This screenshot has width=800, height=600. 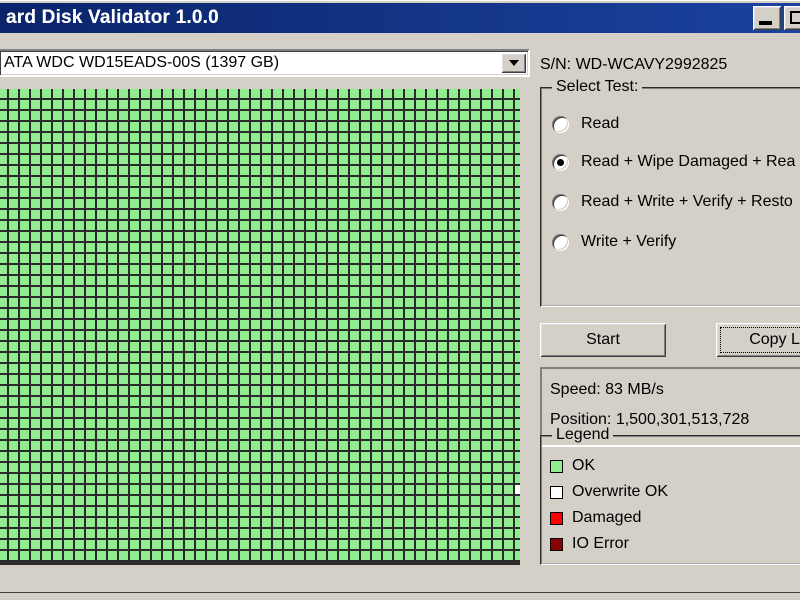 I want to click on start-button: Start, so click(x=603, y=340).